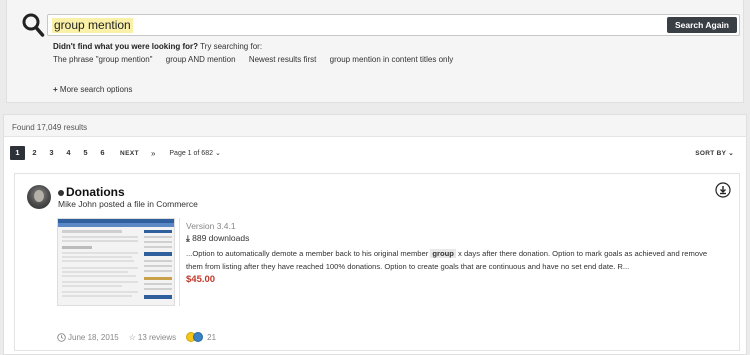  What do you see at coordinates (198, 337) in the screenshot?
I see `reaction-icon` at bounding box center [198, 337].